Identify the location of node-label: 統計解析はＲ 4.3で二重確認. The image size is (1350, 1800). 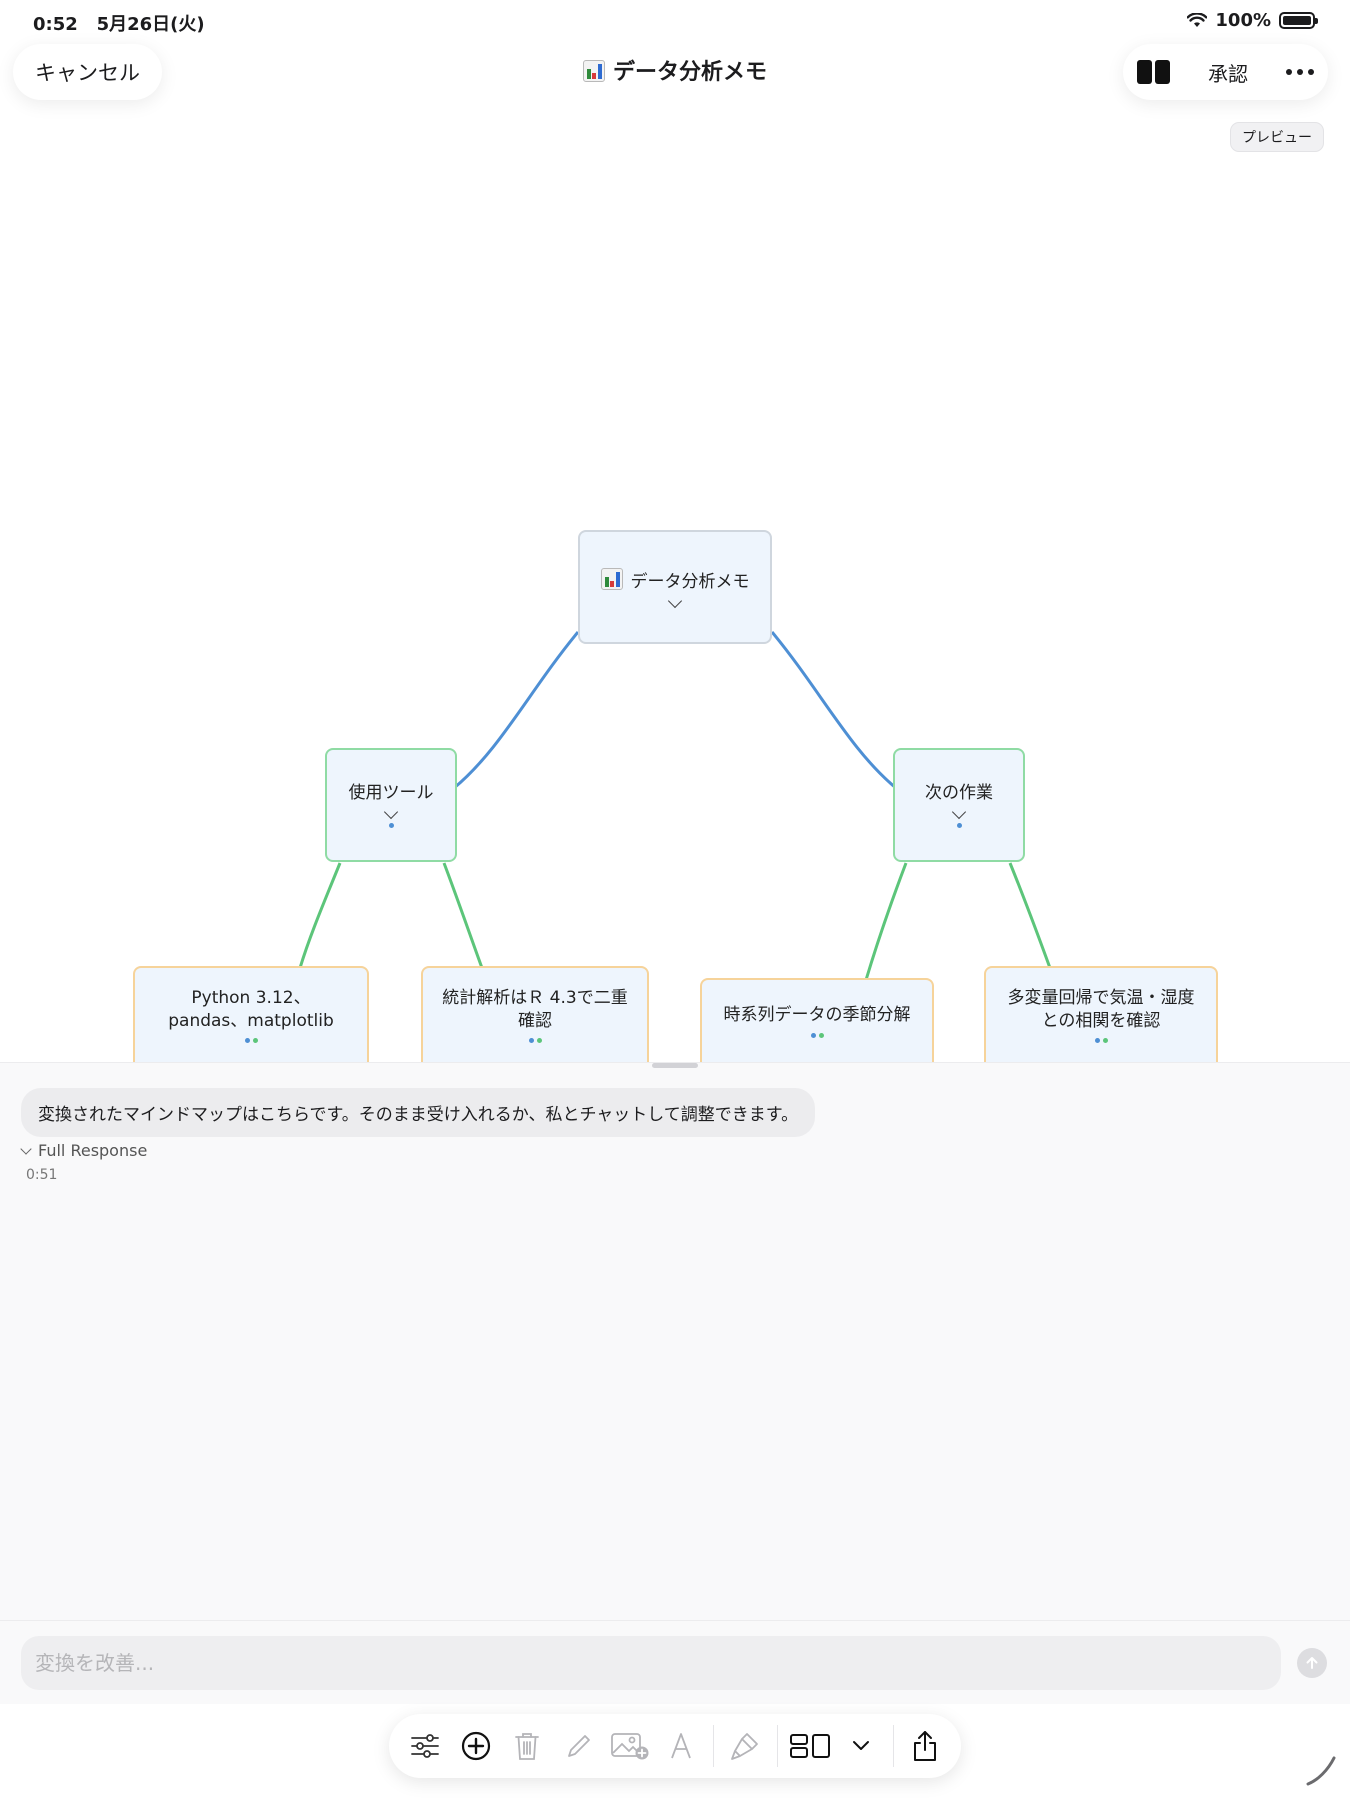
(535, 1009).